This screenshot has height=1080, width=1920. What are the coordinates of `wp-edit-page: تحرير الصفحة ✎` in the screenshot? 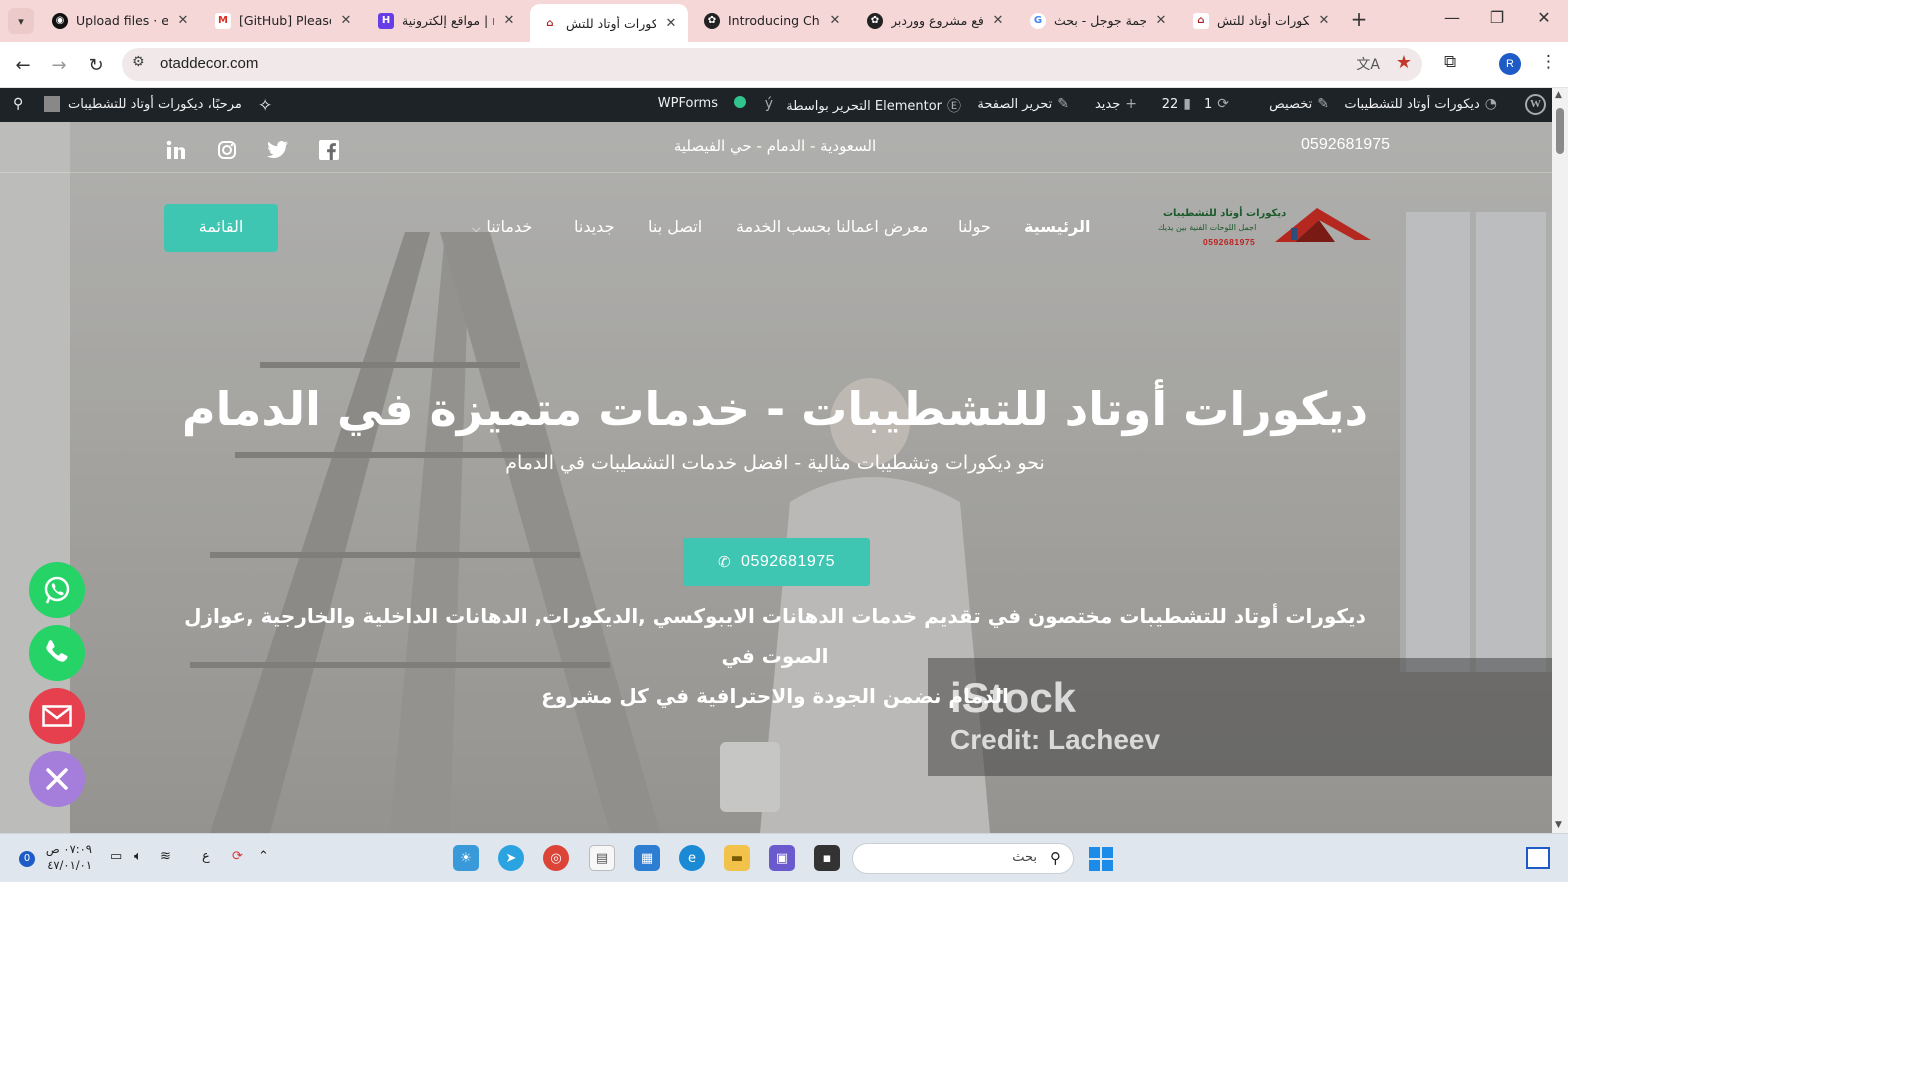 It's located at (1025, 104).